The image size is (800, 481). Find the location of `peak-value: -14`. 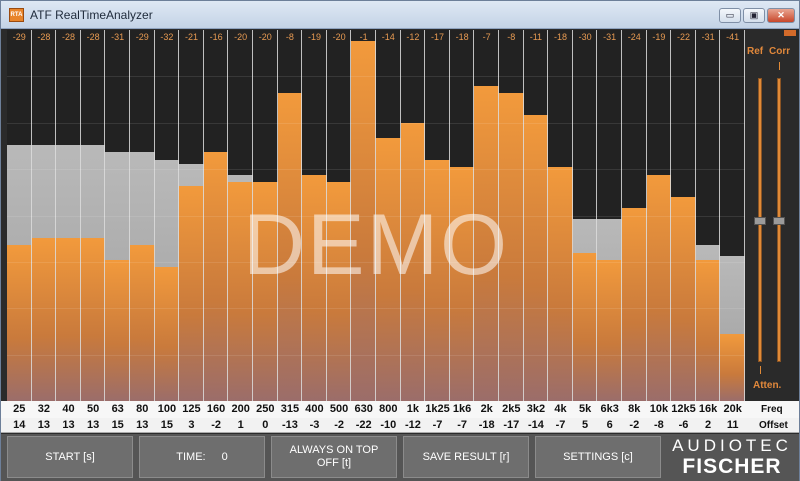

peak-value: -14 is located at coordinates (388, 37).